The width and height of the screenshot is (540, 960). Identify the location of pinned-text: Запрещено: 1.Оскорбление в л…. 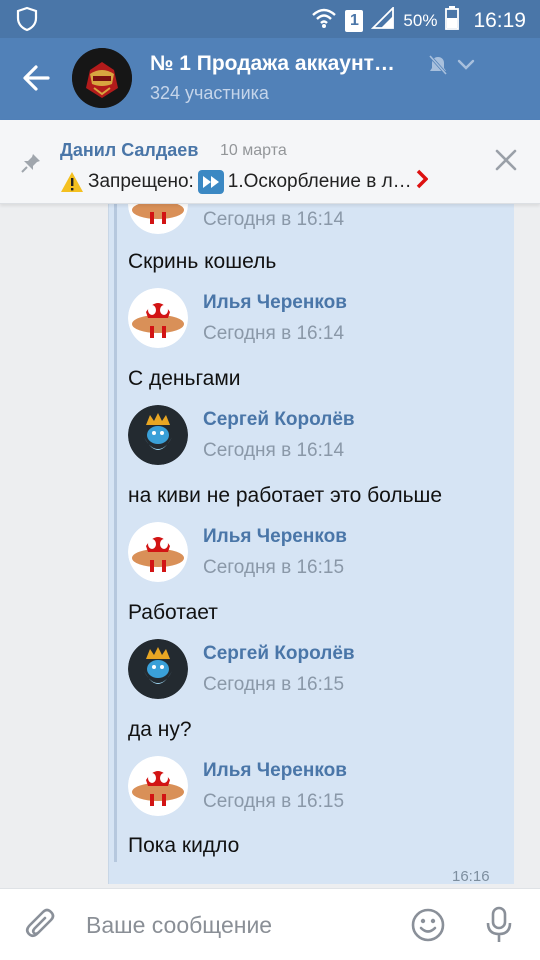
(244, 182).